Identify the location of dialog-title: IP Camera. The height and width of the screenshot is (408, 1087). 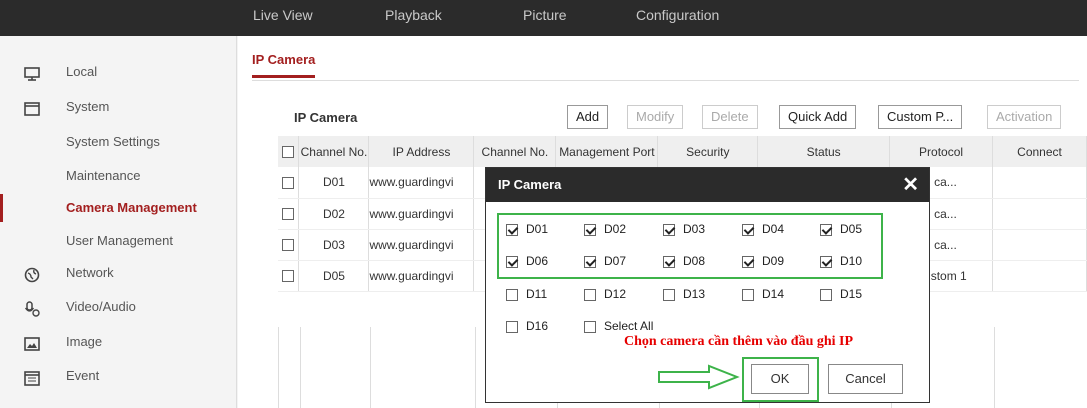
(530, 184).